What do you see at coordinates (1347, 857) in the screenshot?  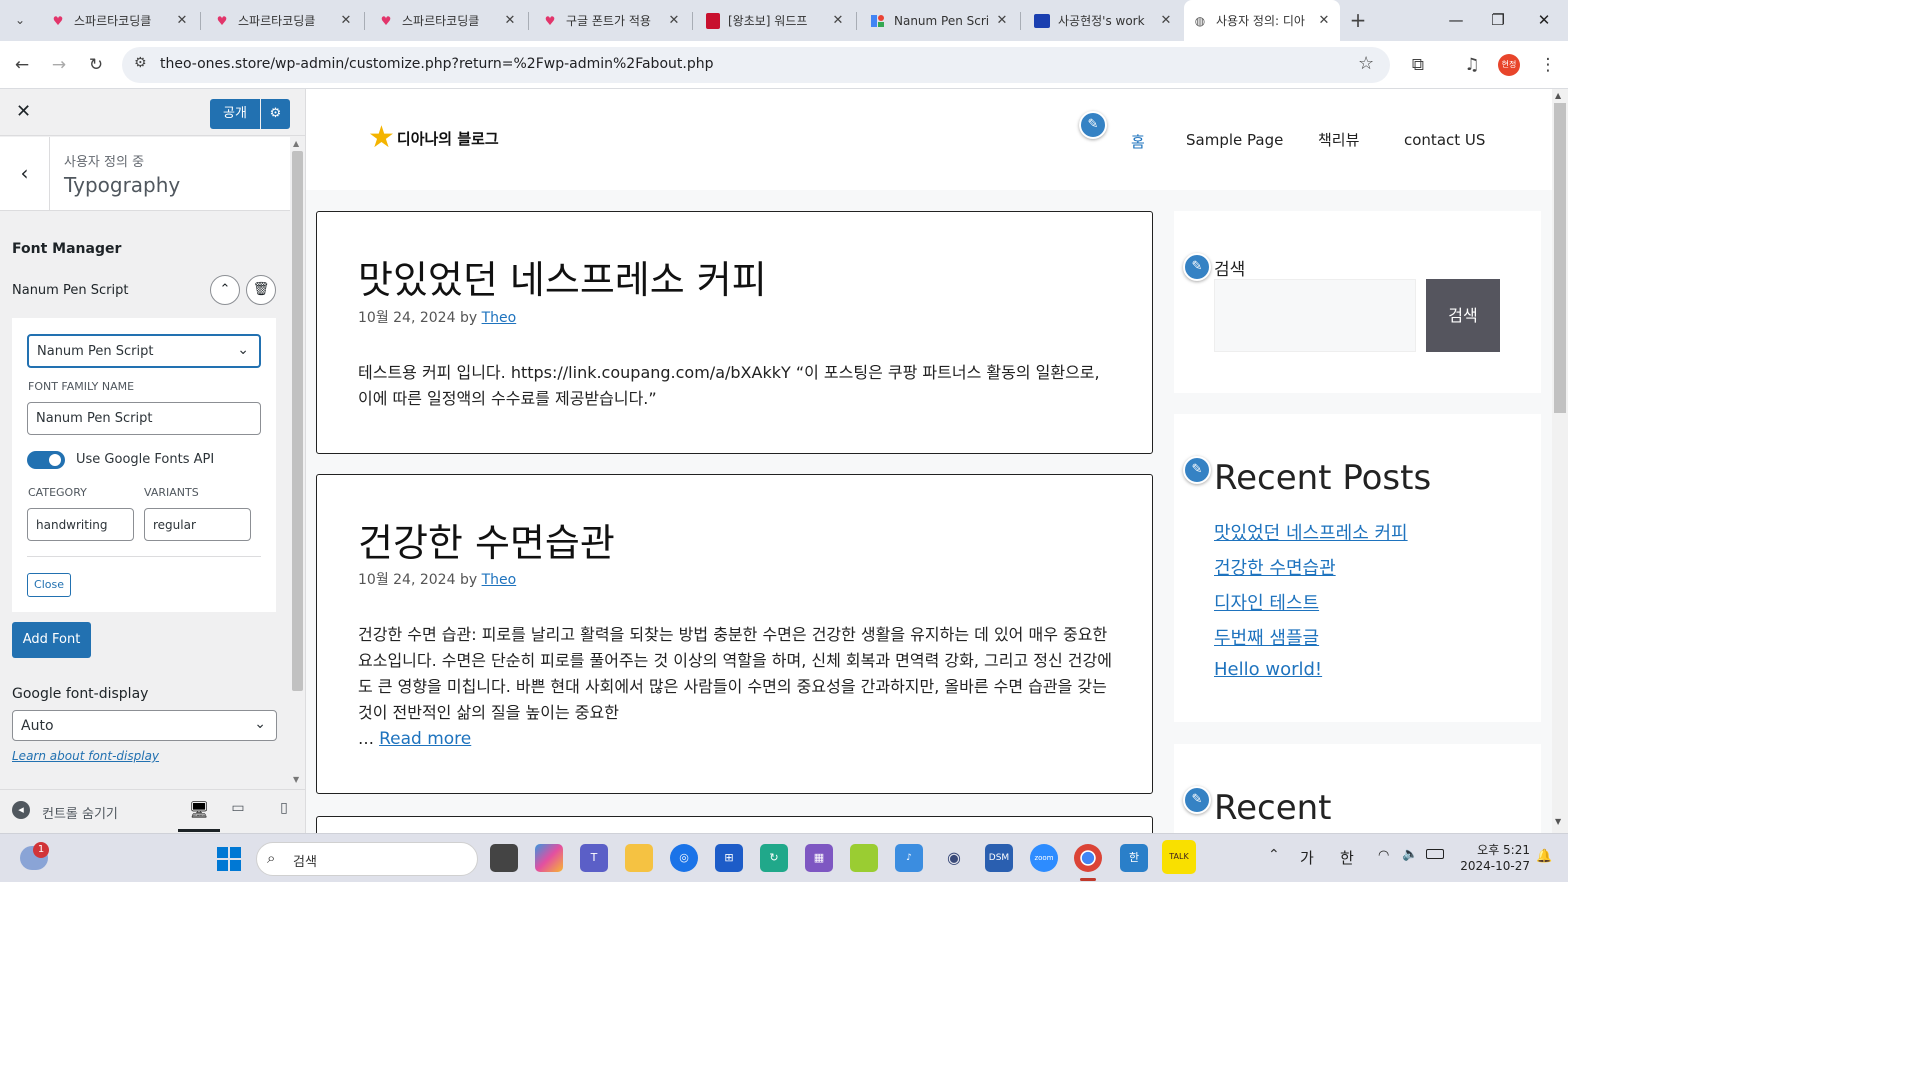 I see `ime-mode-2: 한` at bounding box center [1347, 857].